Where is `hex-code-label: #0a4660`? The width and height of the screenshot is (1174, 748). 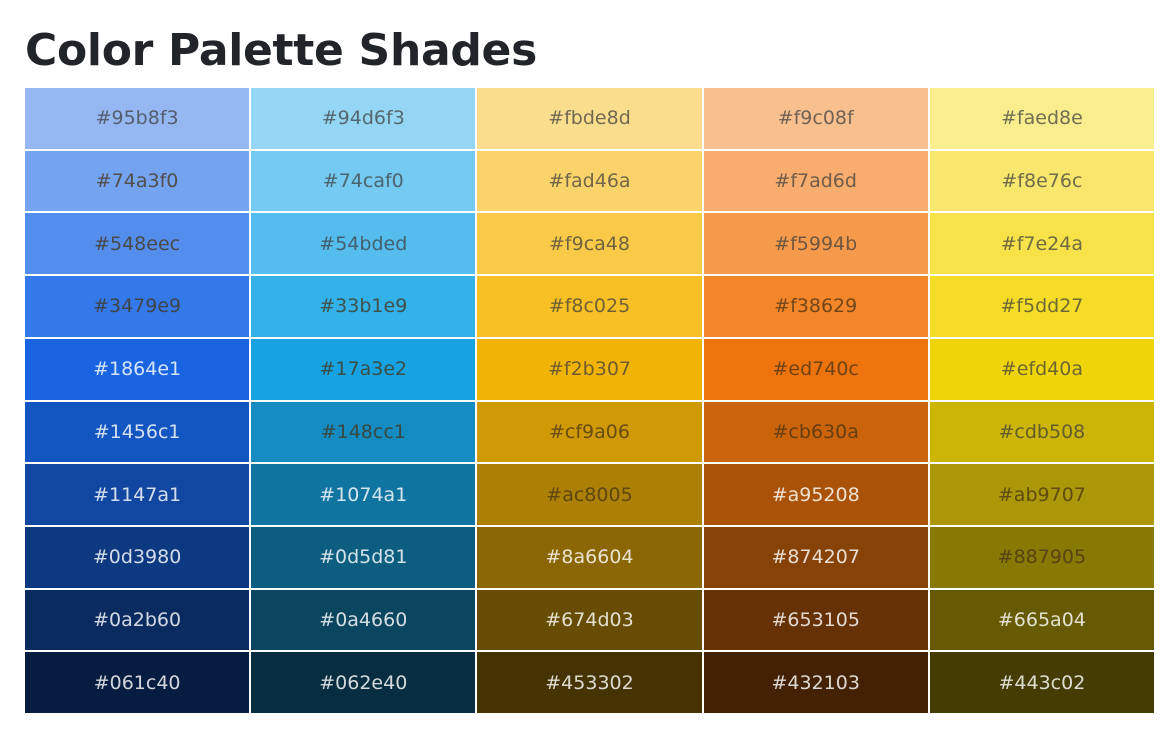
hex-code-label: #0a4660 is located at coordinates (363, 619).